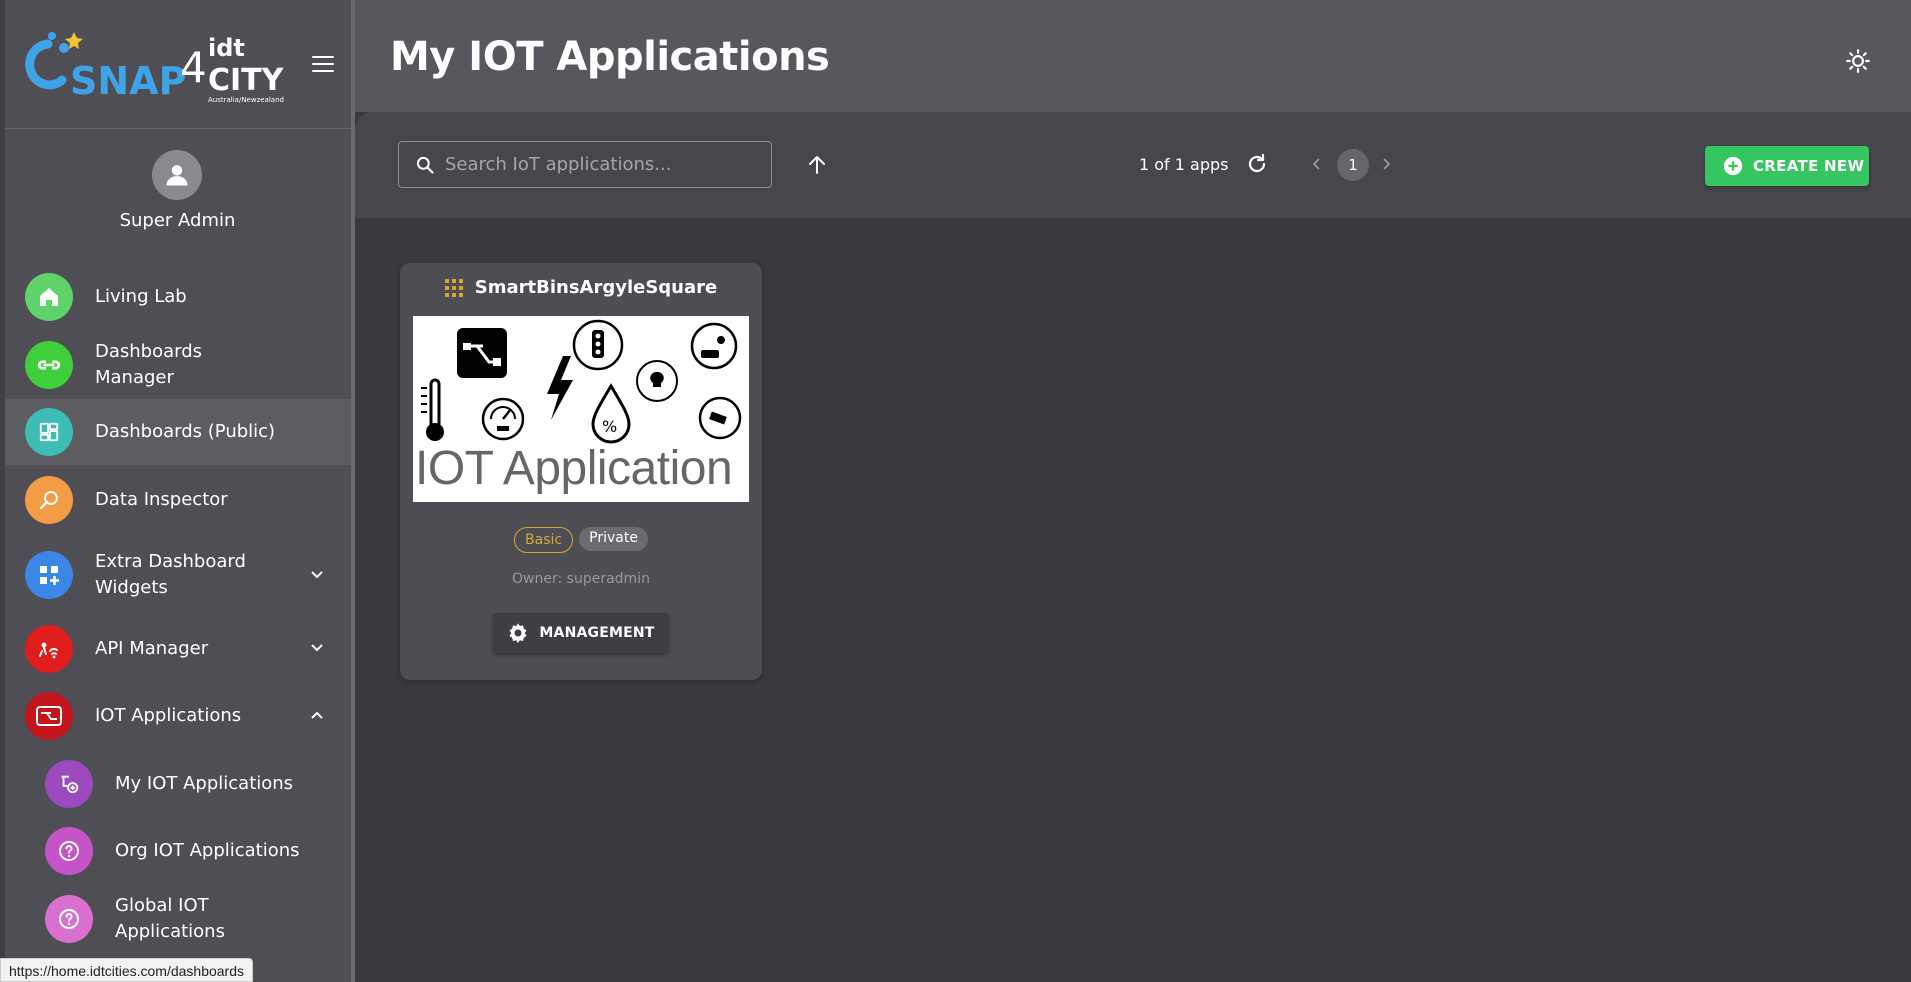  Describe the element at coordinates (597, 633) in the screenshot. I see `management-label: MANAGEMENT` at that location.